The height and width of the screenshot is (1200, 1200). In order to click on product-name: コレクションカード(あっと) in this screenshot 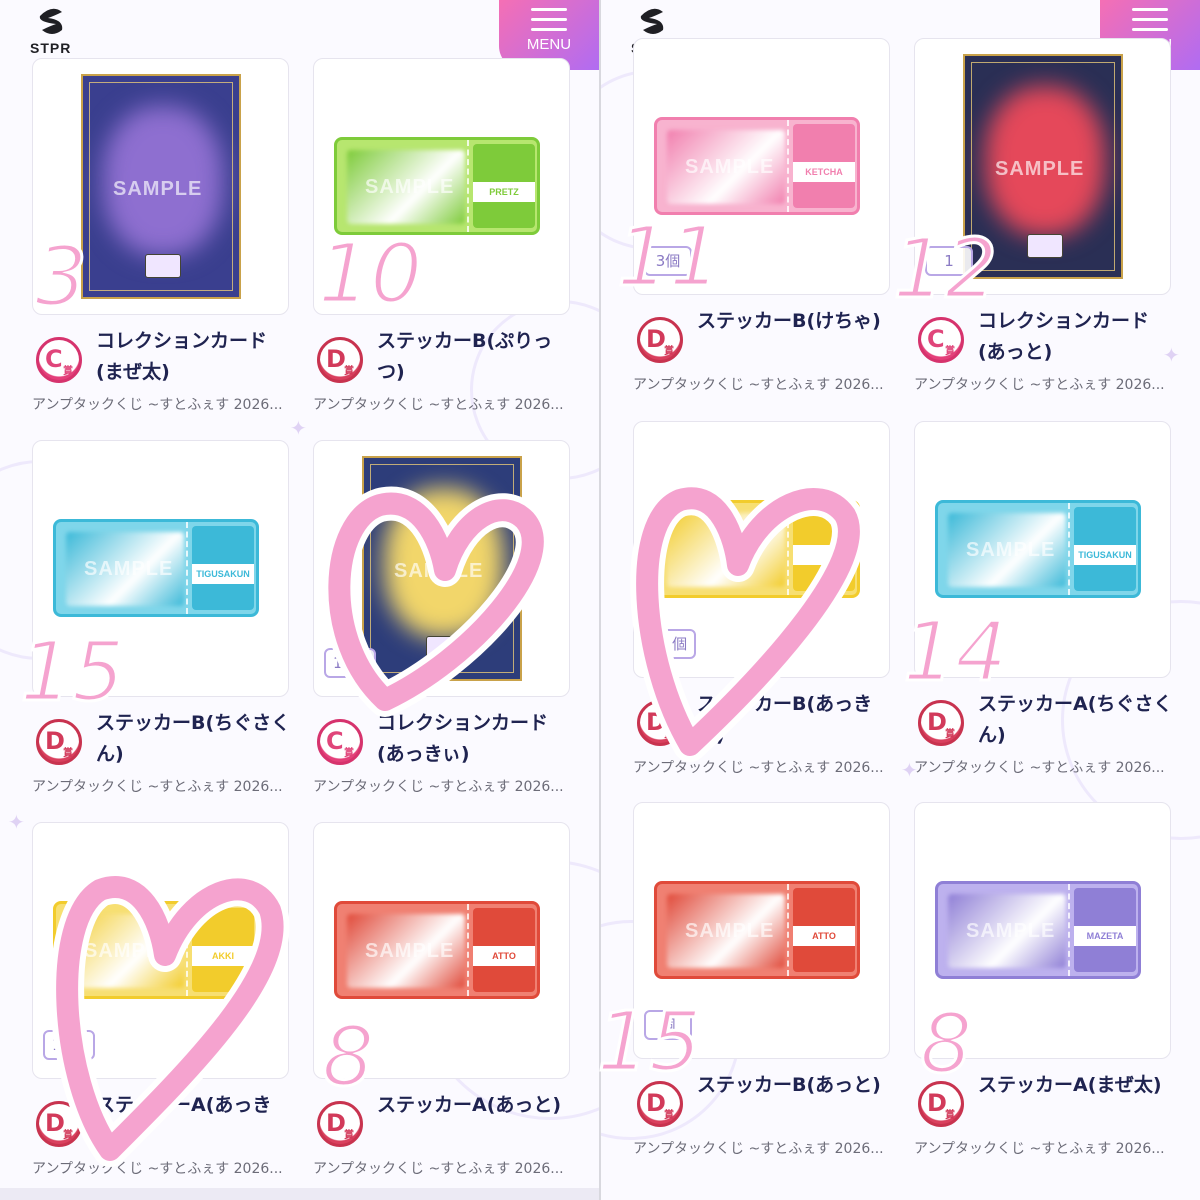, I will do `click(1075, 337)`.